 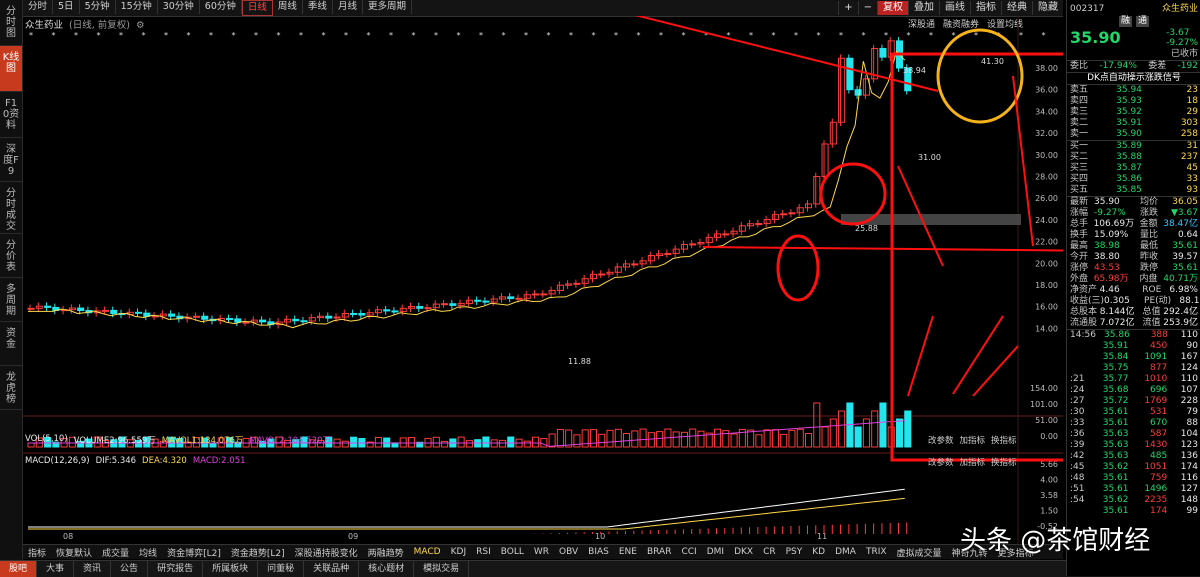 I want to click on tick-time, so click(x=1082, y=368).